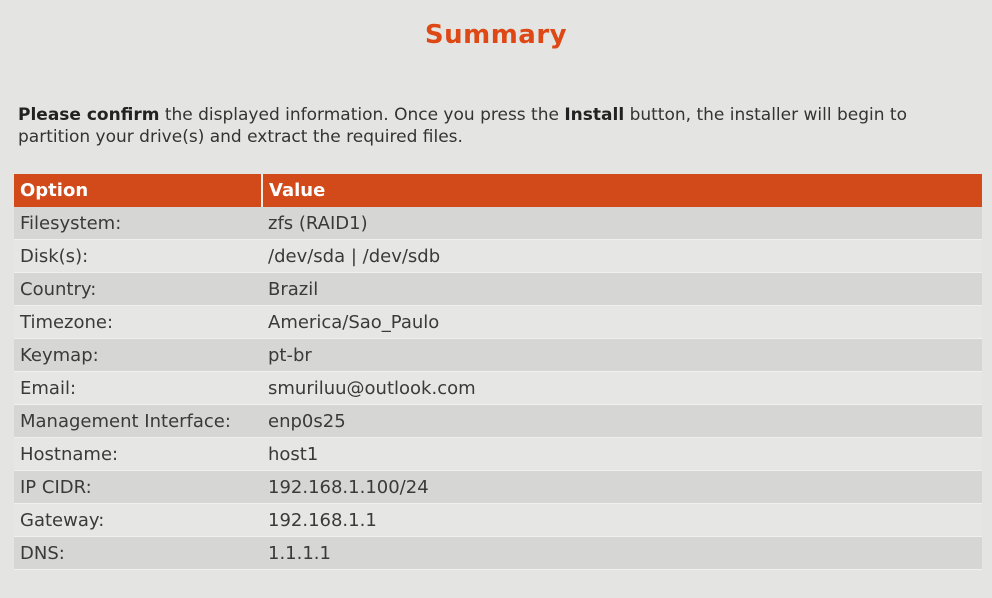 The image size is (992, 598). What do you see at coordinates (138, 322) in the screenshot?
I see `option-timezone: Timezone:` at bounding box center [138, 322].